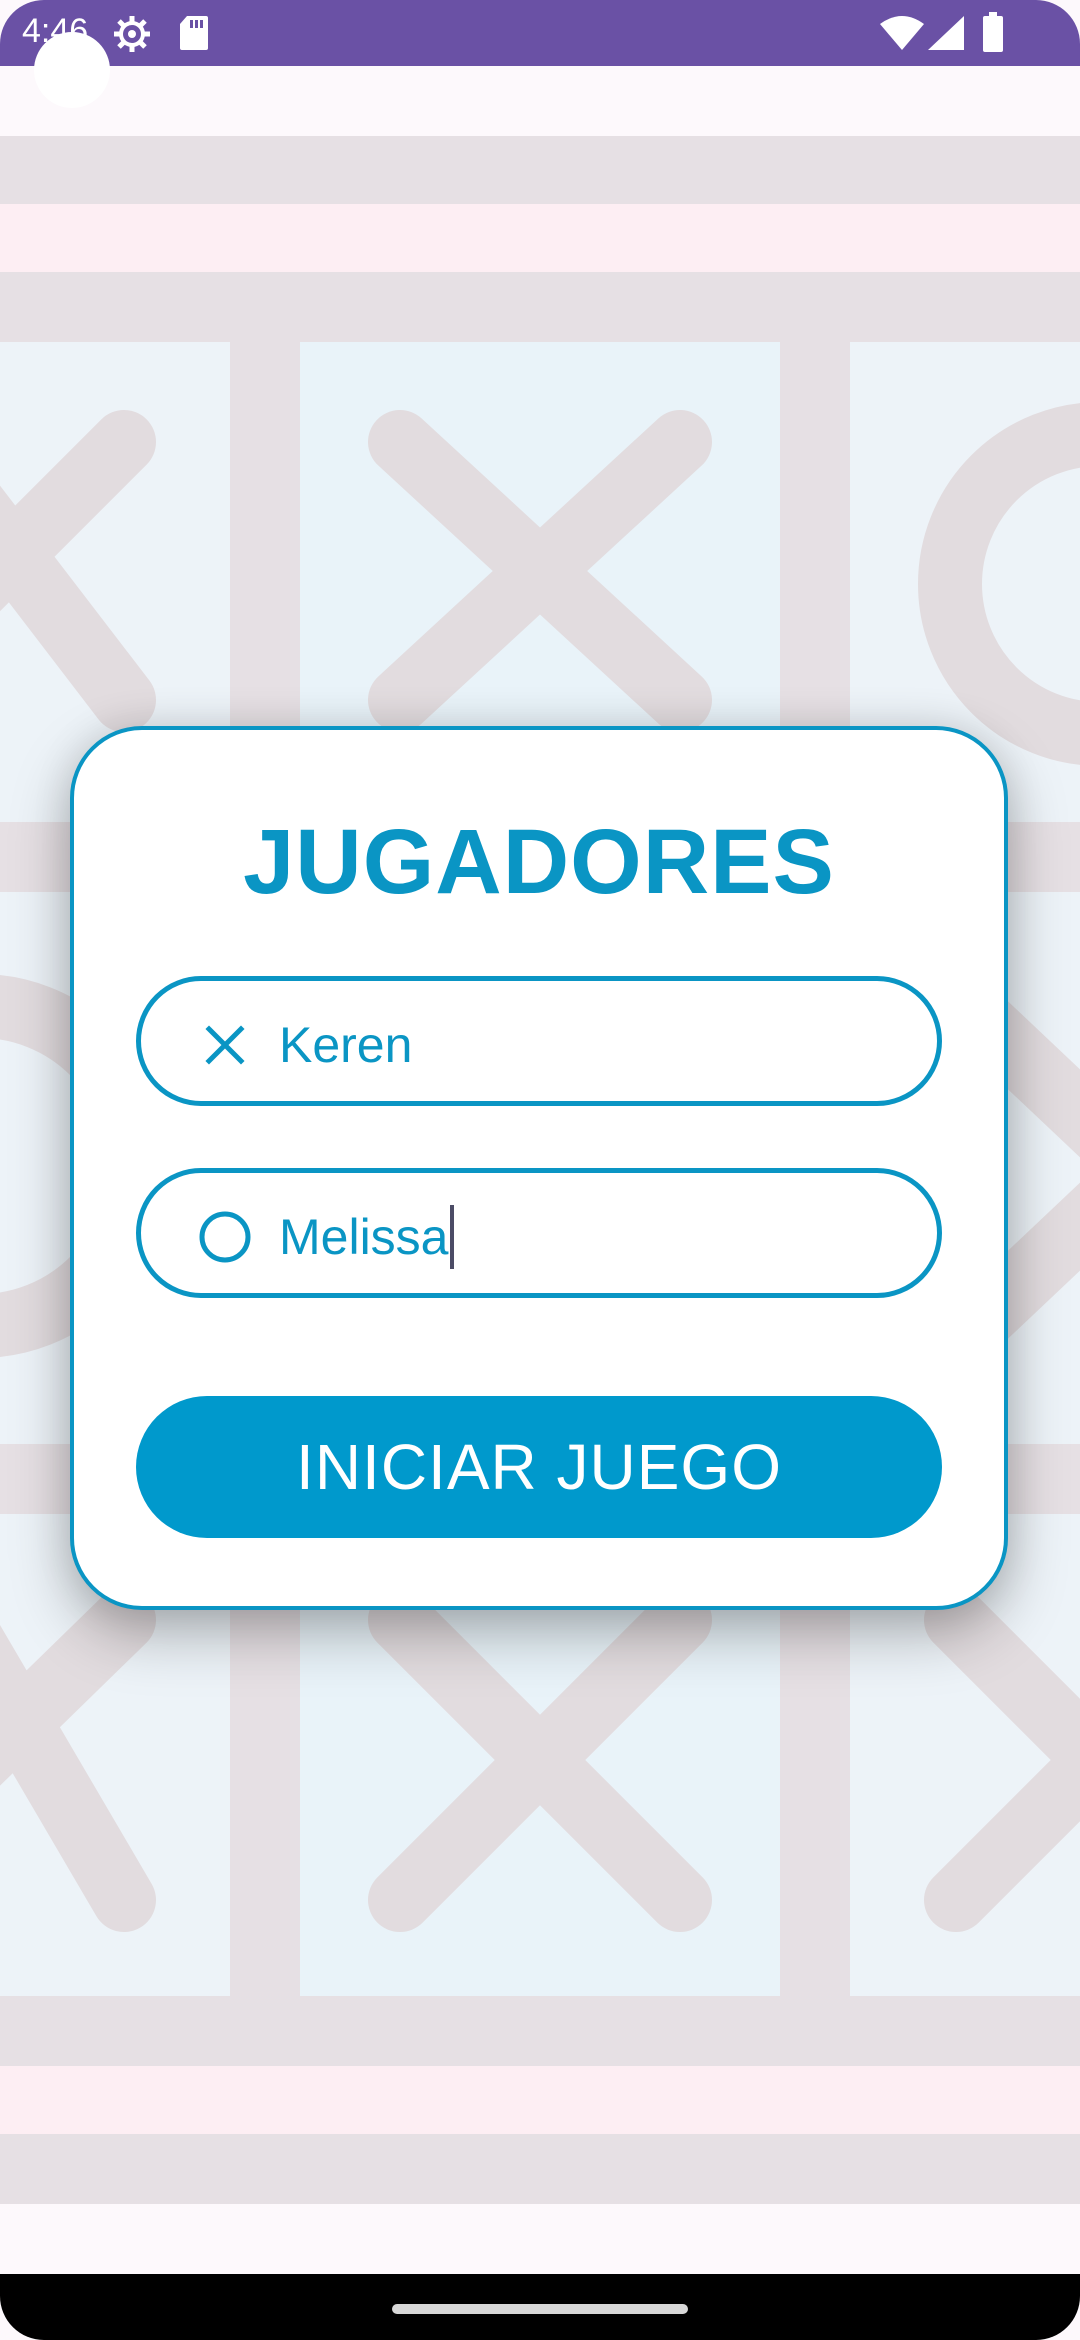 The width and height of the screenshot is (1080, 2340). I want to click on camera-cutout, so click(72, 70).